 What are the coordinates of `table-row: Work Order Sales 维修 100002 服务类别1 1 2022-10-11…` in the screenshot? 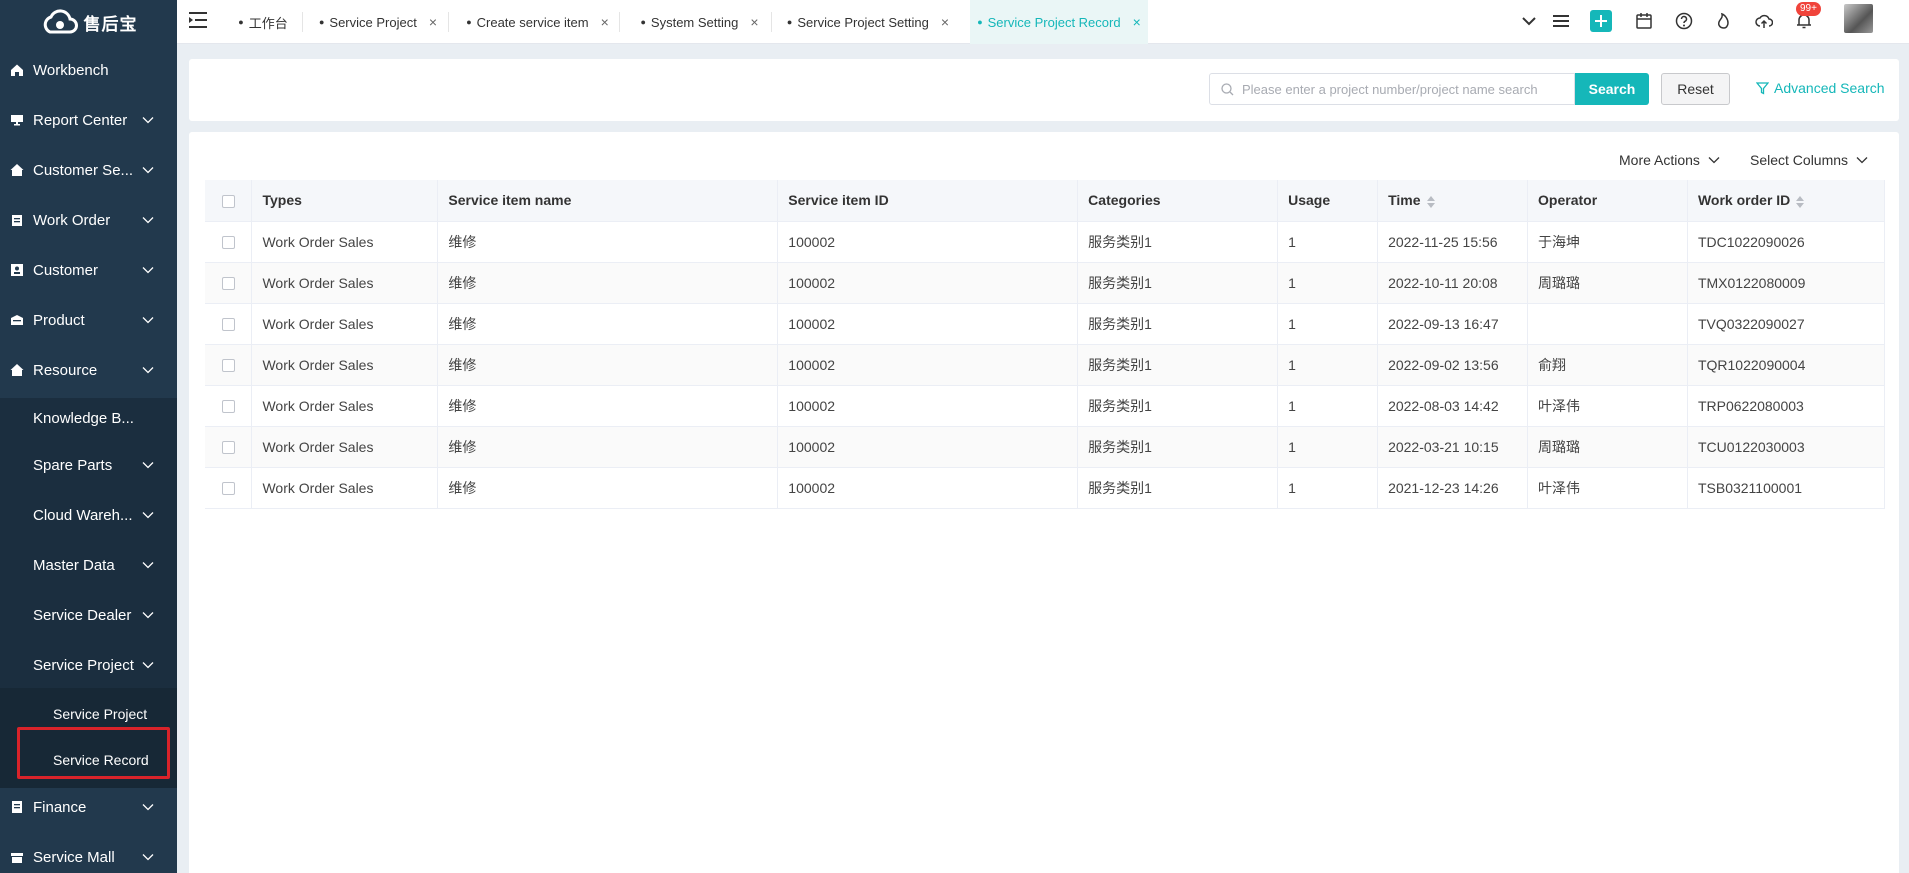 It's located at (1045, 283).